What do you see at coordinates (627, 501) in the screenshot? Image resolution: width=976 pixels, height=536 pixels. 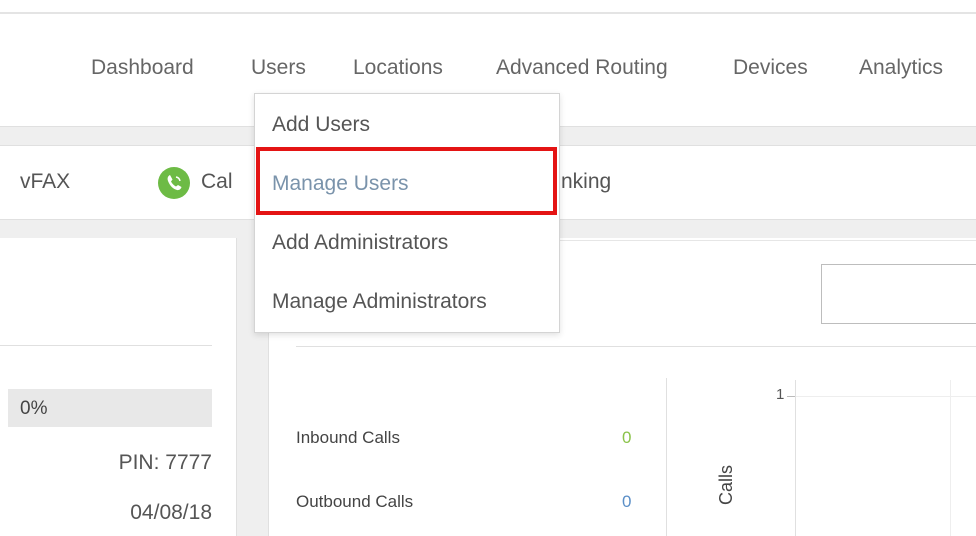 I see `outbound-calls-value: 0` at bounding box center [627, 501].